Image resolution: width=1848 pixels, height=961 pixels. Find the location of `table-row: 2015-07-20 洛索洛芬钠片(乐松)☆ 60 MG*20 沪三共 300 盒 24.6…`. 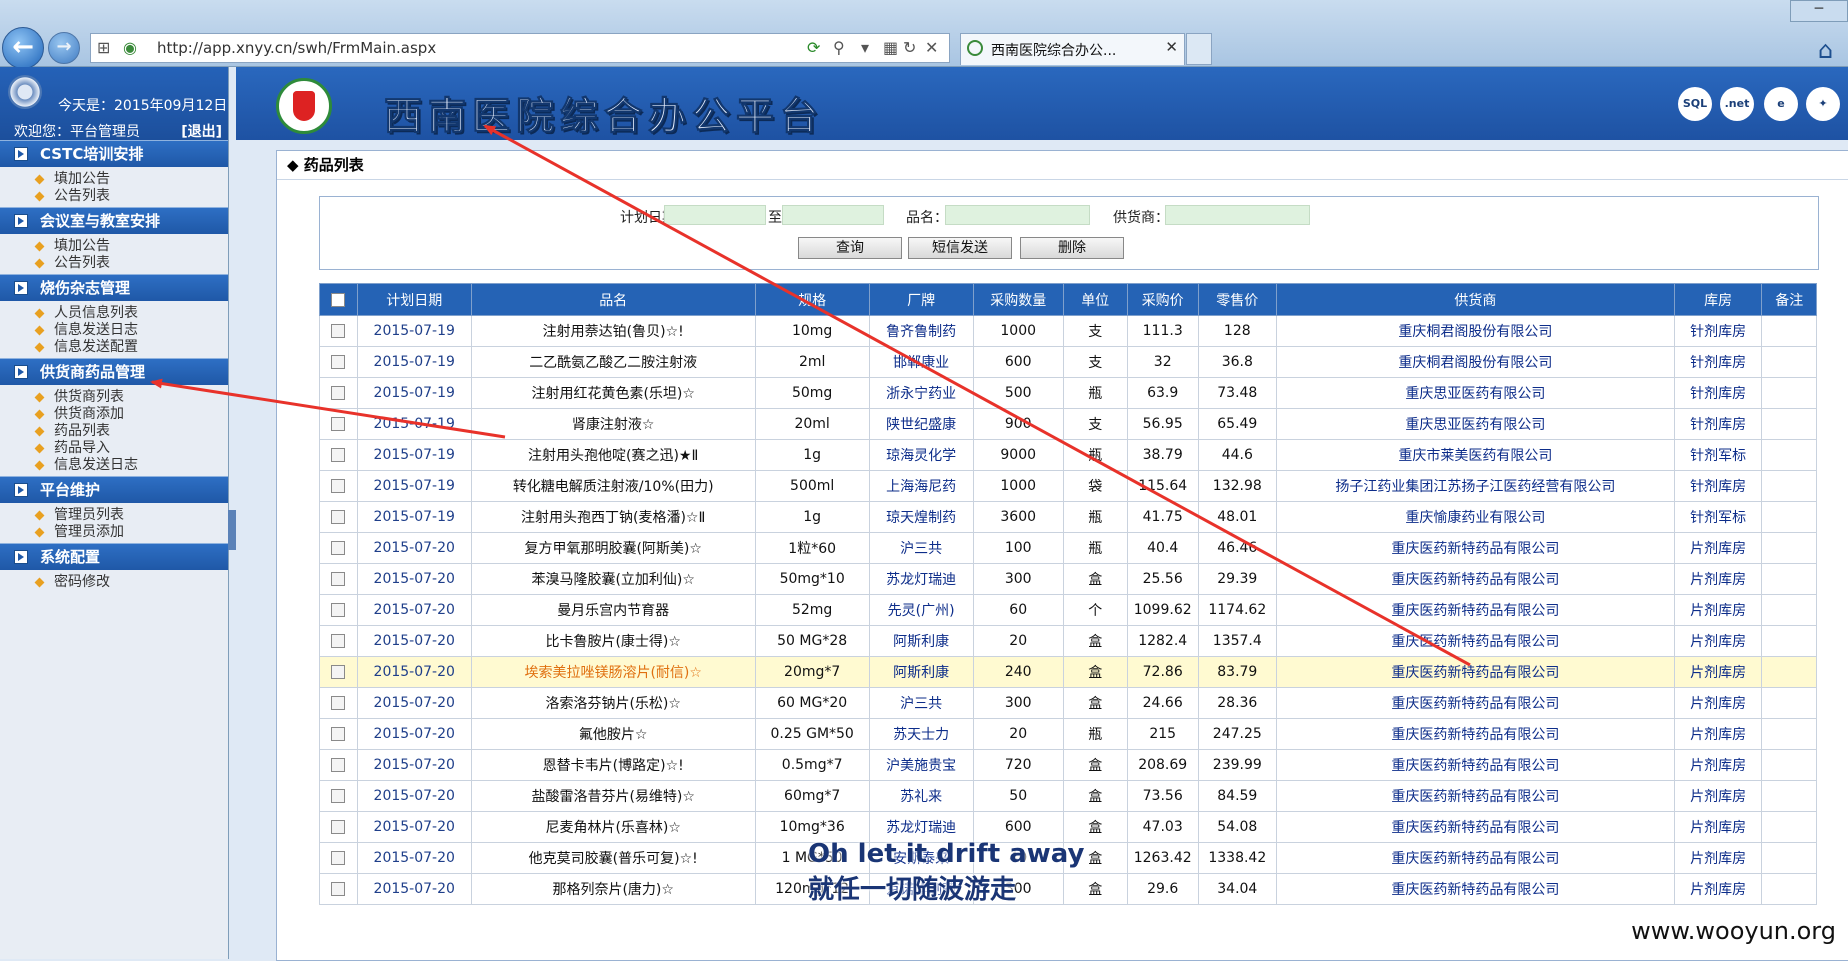

table-row: 2015-07-20 洛索洛芬钠片(乐松)☆ 60 MG*20 沪三共 300 盒 24.6… is located at coordinates (1068, 703).